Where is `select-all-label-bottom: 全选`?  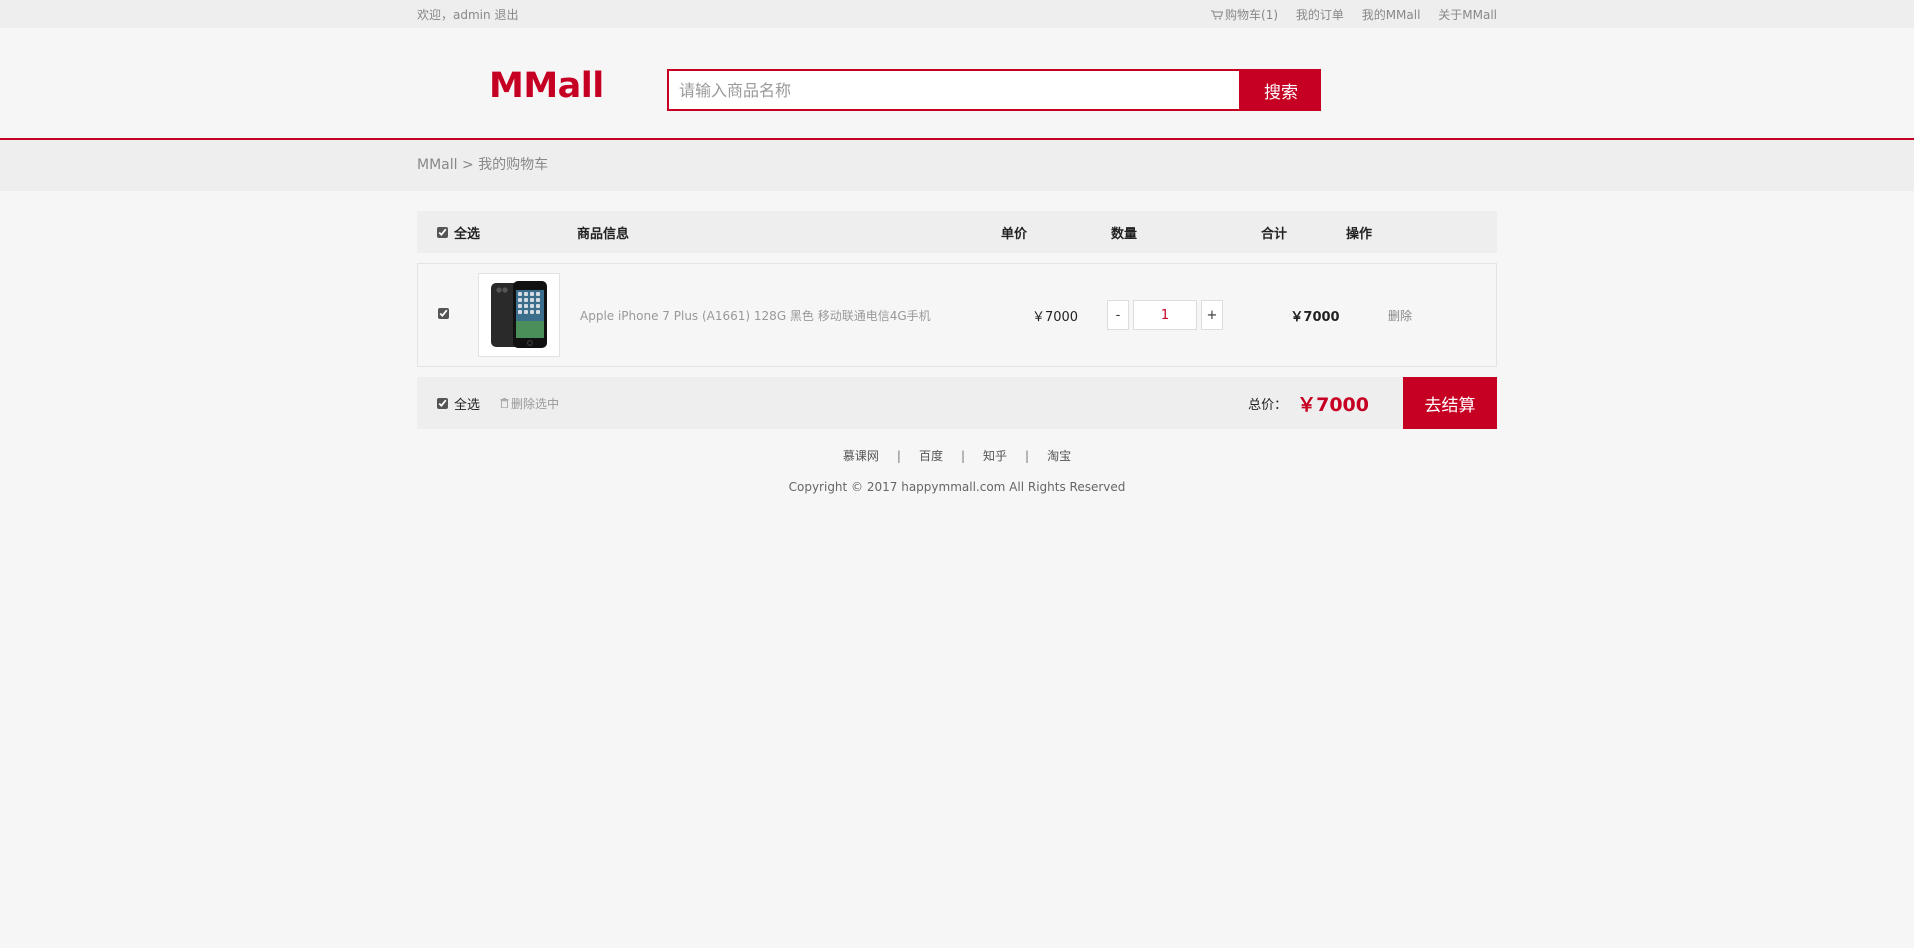 select-all-label-bottom: 全选 is located at coordinates (467, 405).